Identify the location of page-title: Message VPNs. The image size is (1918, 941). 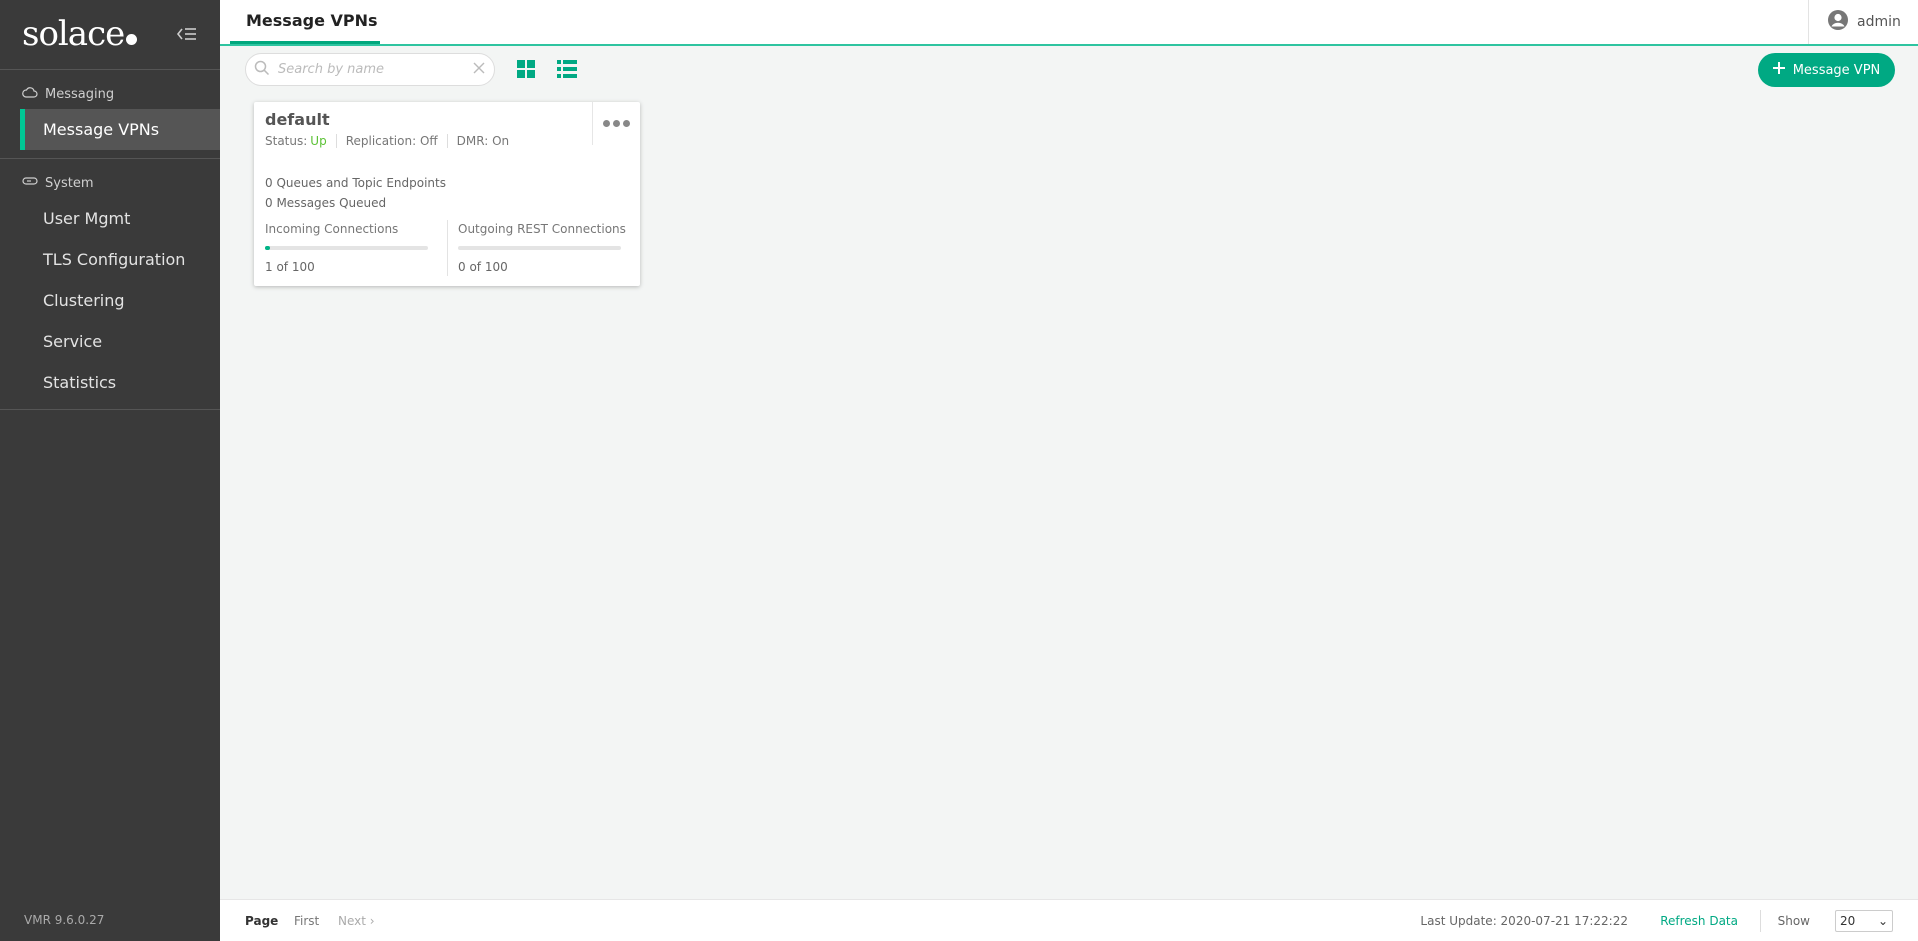
(312, 20).